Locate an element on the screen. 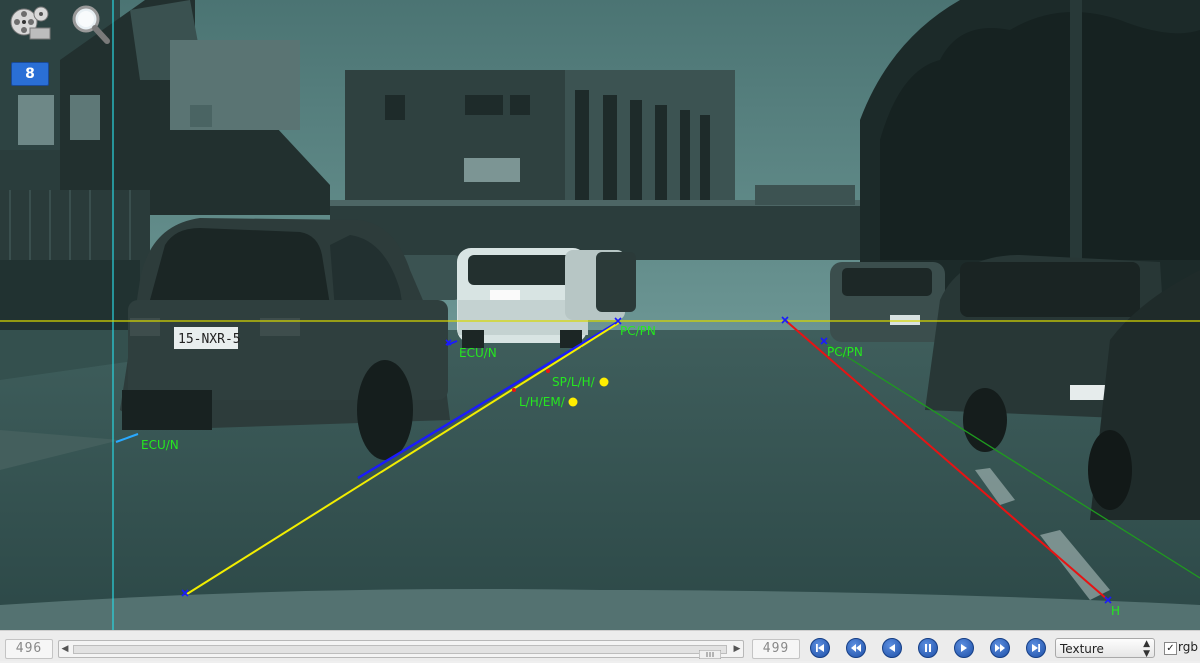 The image size is (1200, 663). skip-to-end-icon is located at coordinates (1036, 648).